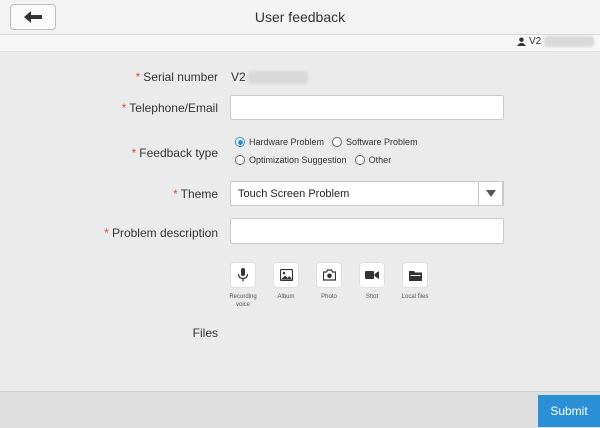  Describe the element at coordinates (291, 160) in the screenshot. I see `radio-optimization-suggestion: Optimization Suggestion` at that location.